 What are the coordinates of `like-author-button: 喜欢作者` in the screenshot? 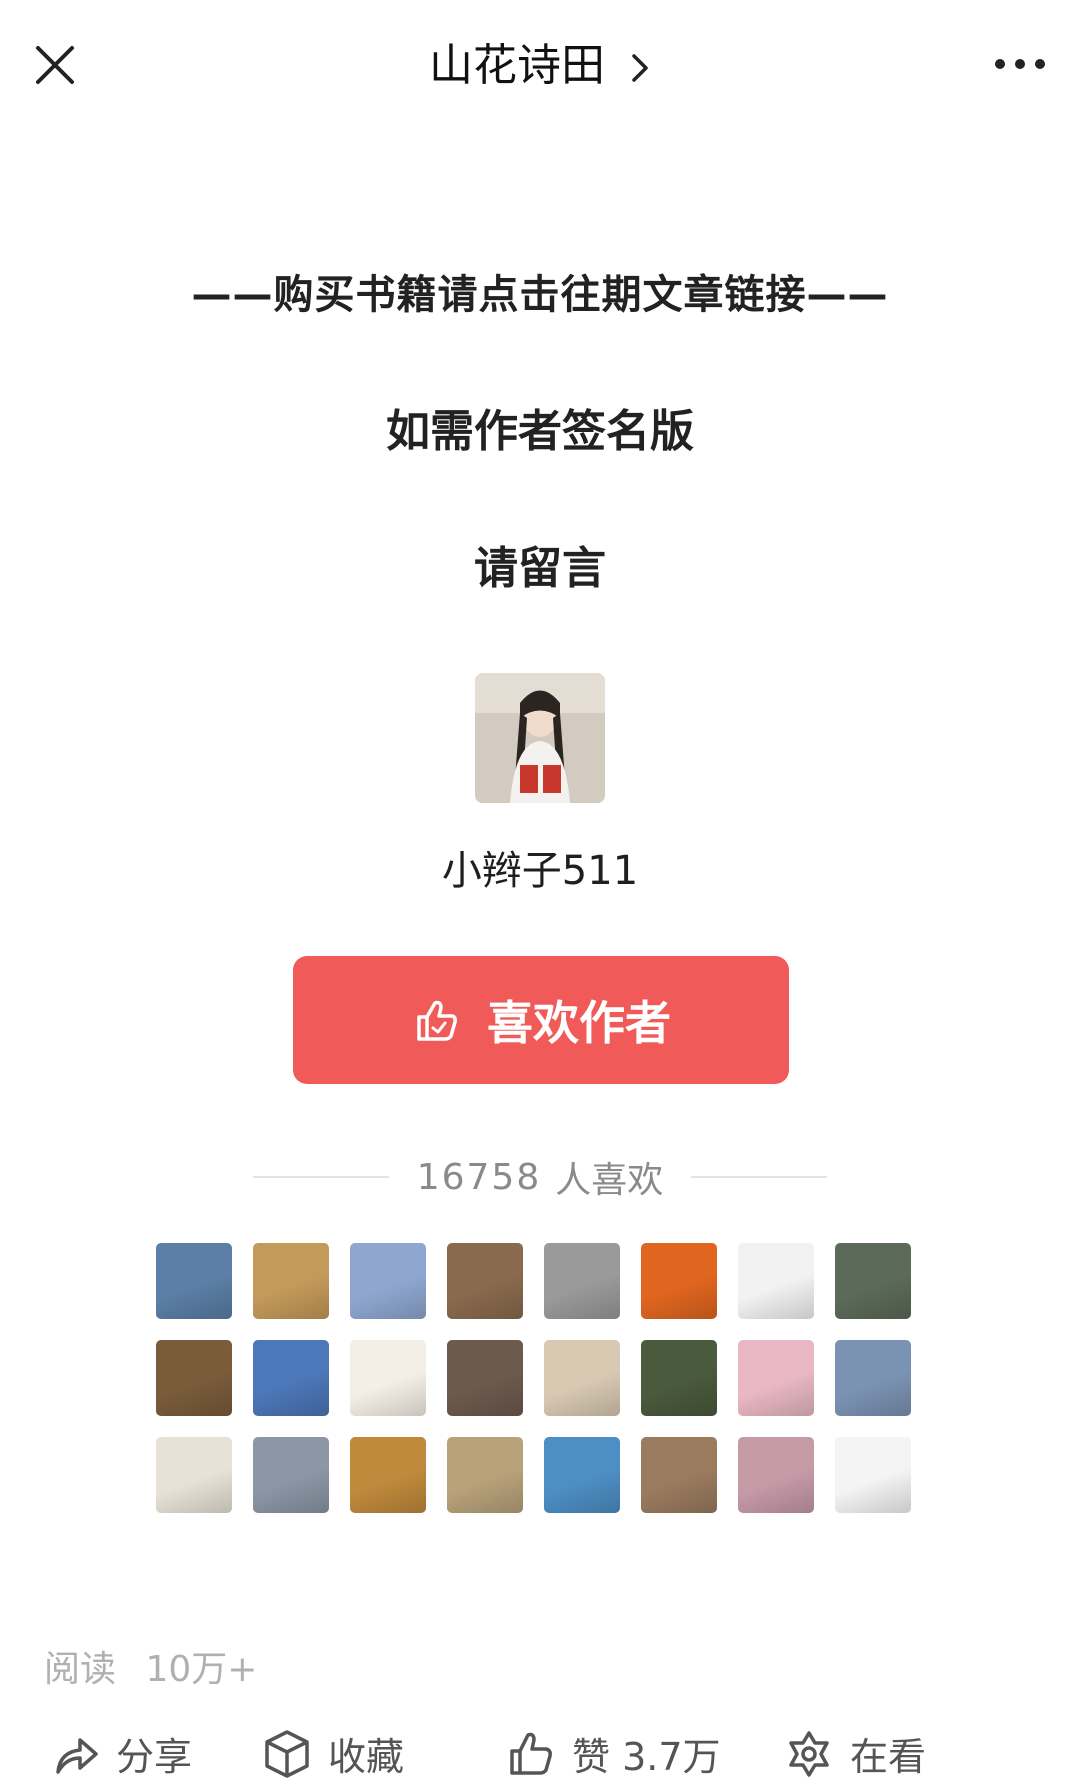 It's located at (541, 1020).